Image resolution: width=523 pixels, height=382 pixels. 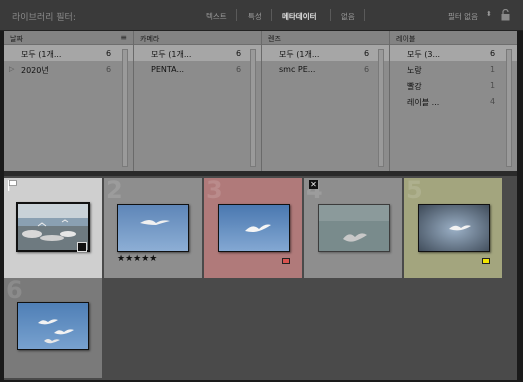 What do you see at coordinates (313, 184) in the screenshot?
I see `reject-flag-icon: ✕` at bounding box center [313, 184].